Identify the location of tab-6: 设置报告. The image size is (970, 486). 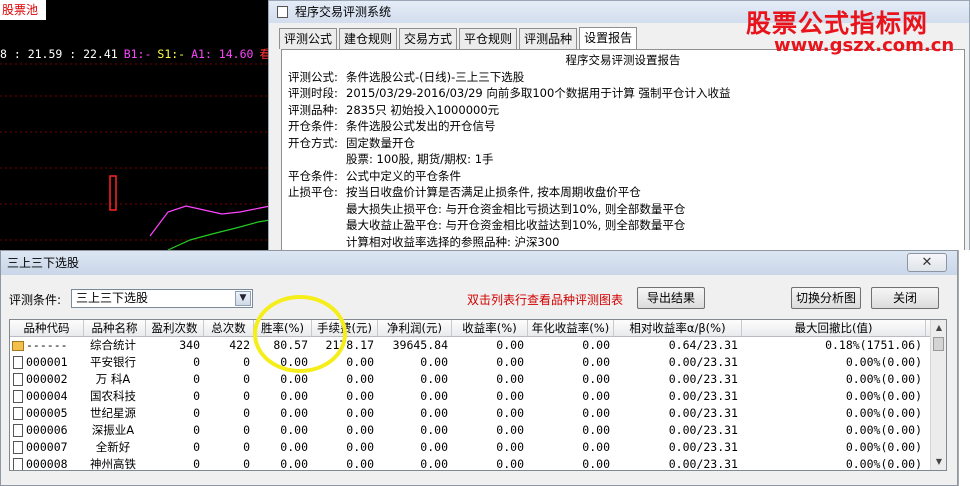
(608, 38).